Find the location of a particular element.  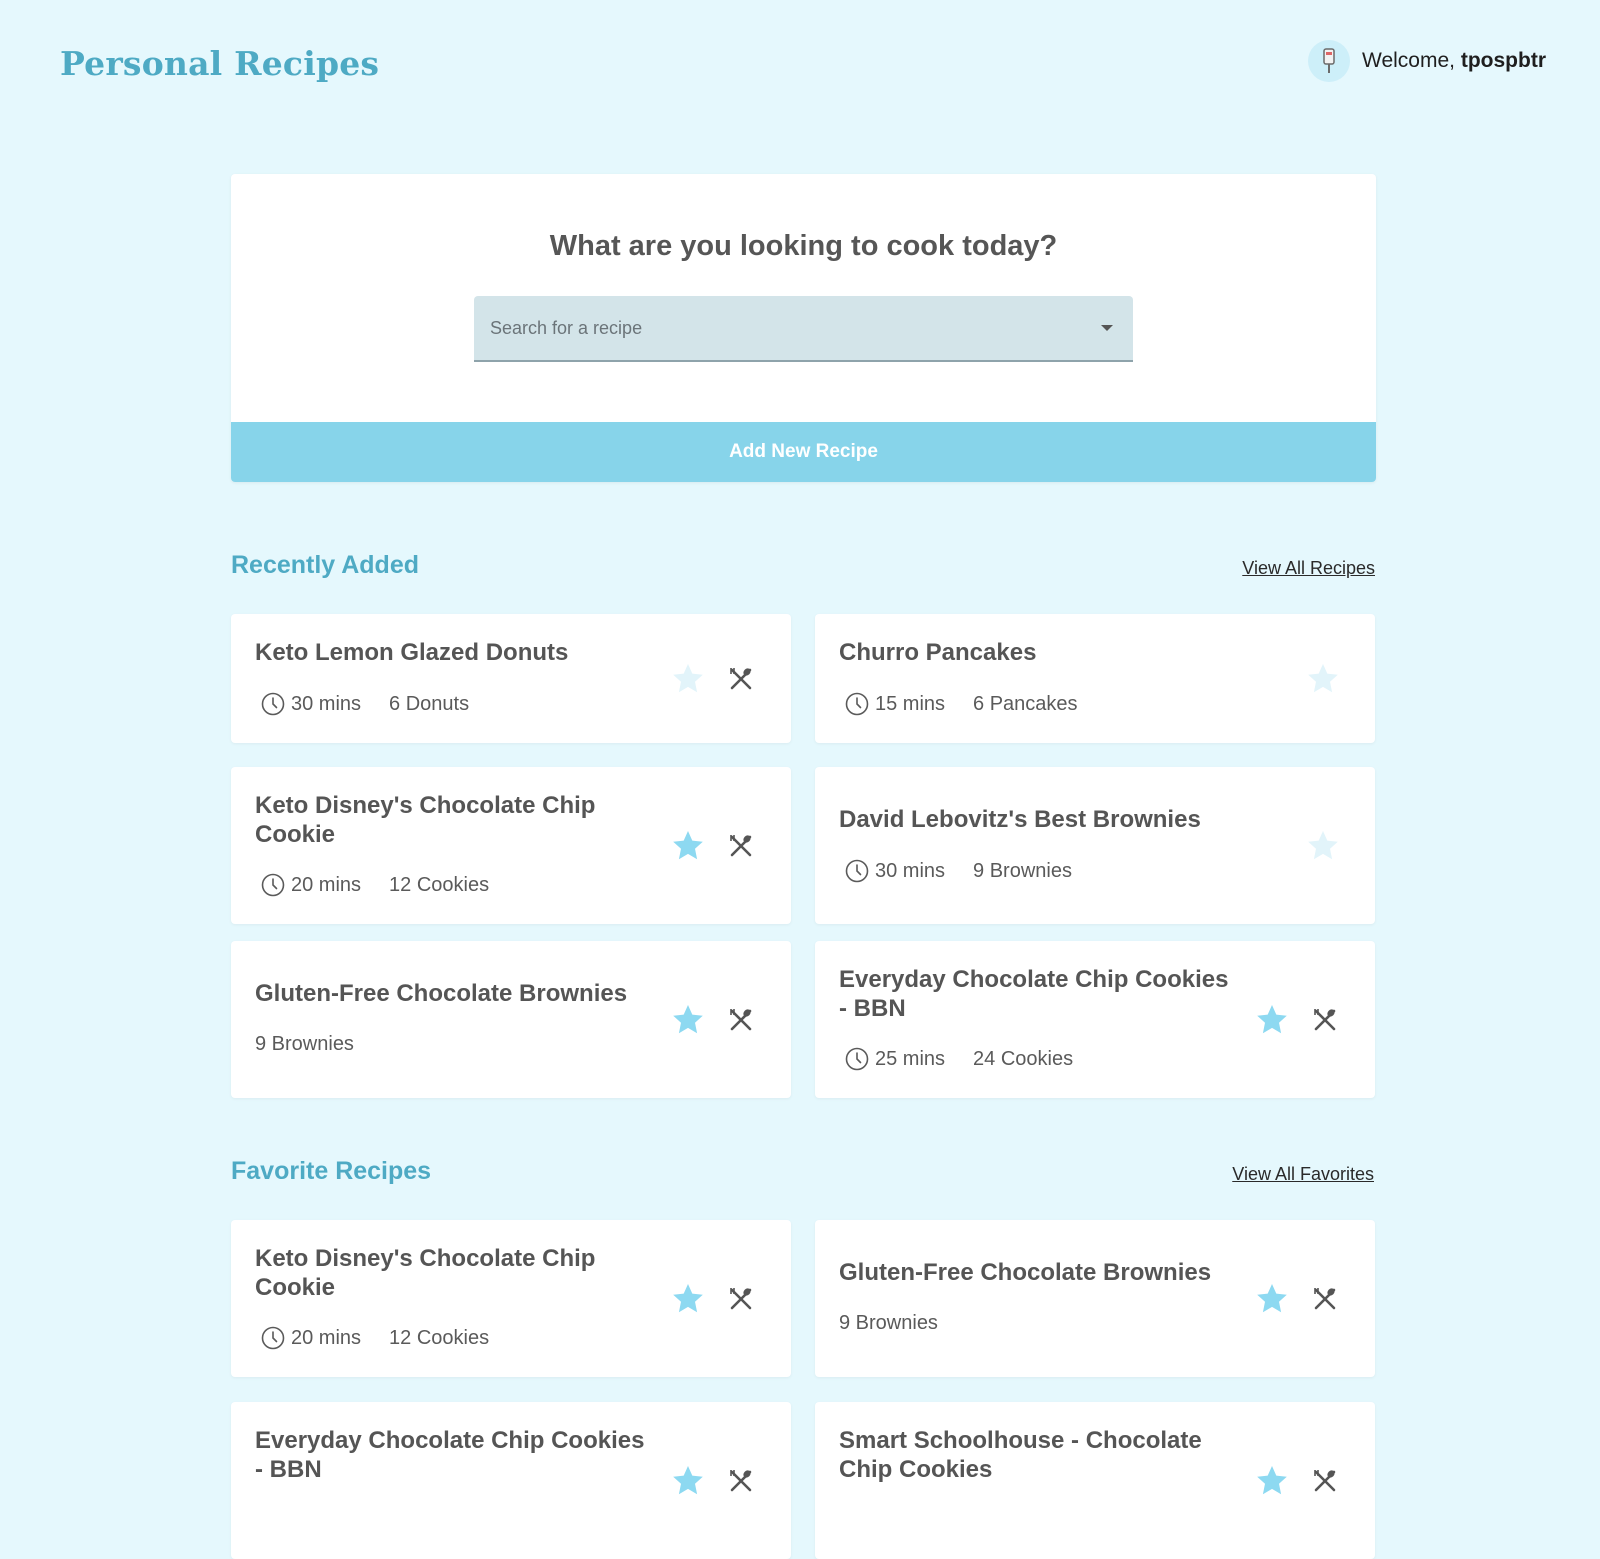

username: tpospbtr is located at coordinates (1503, 60).